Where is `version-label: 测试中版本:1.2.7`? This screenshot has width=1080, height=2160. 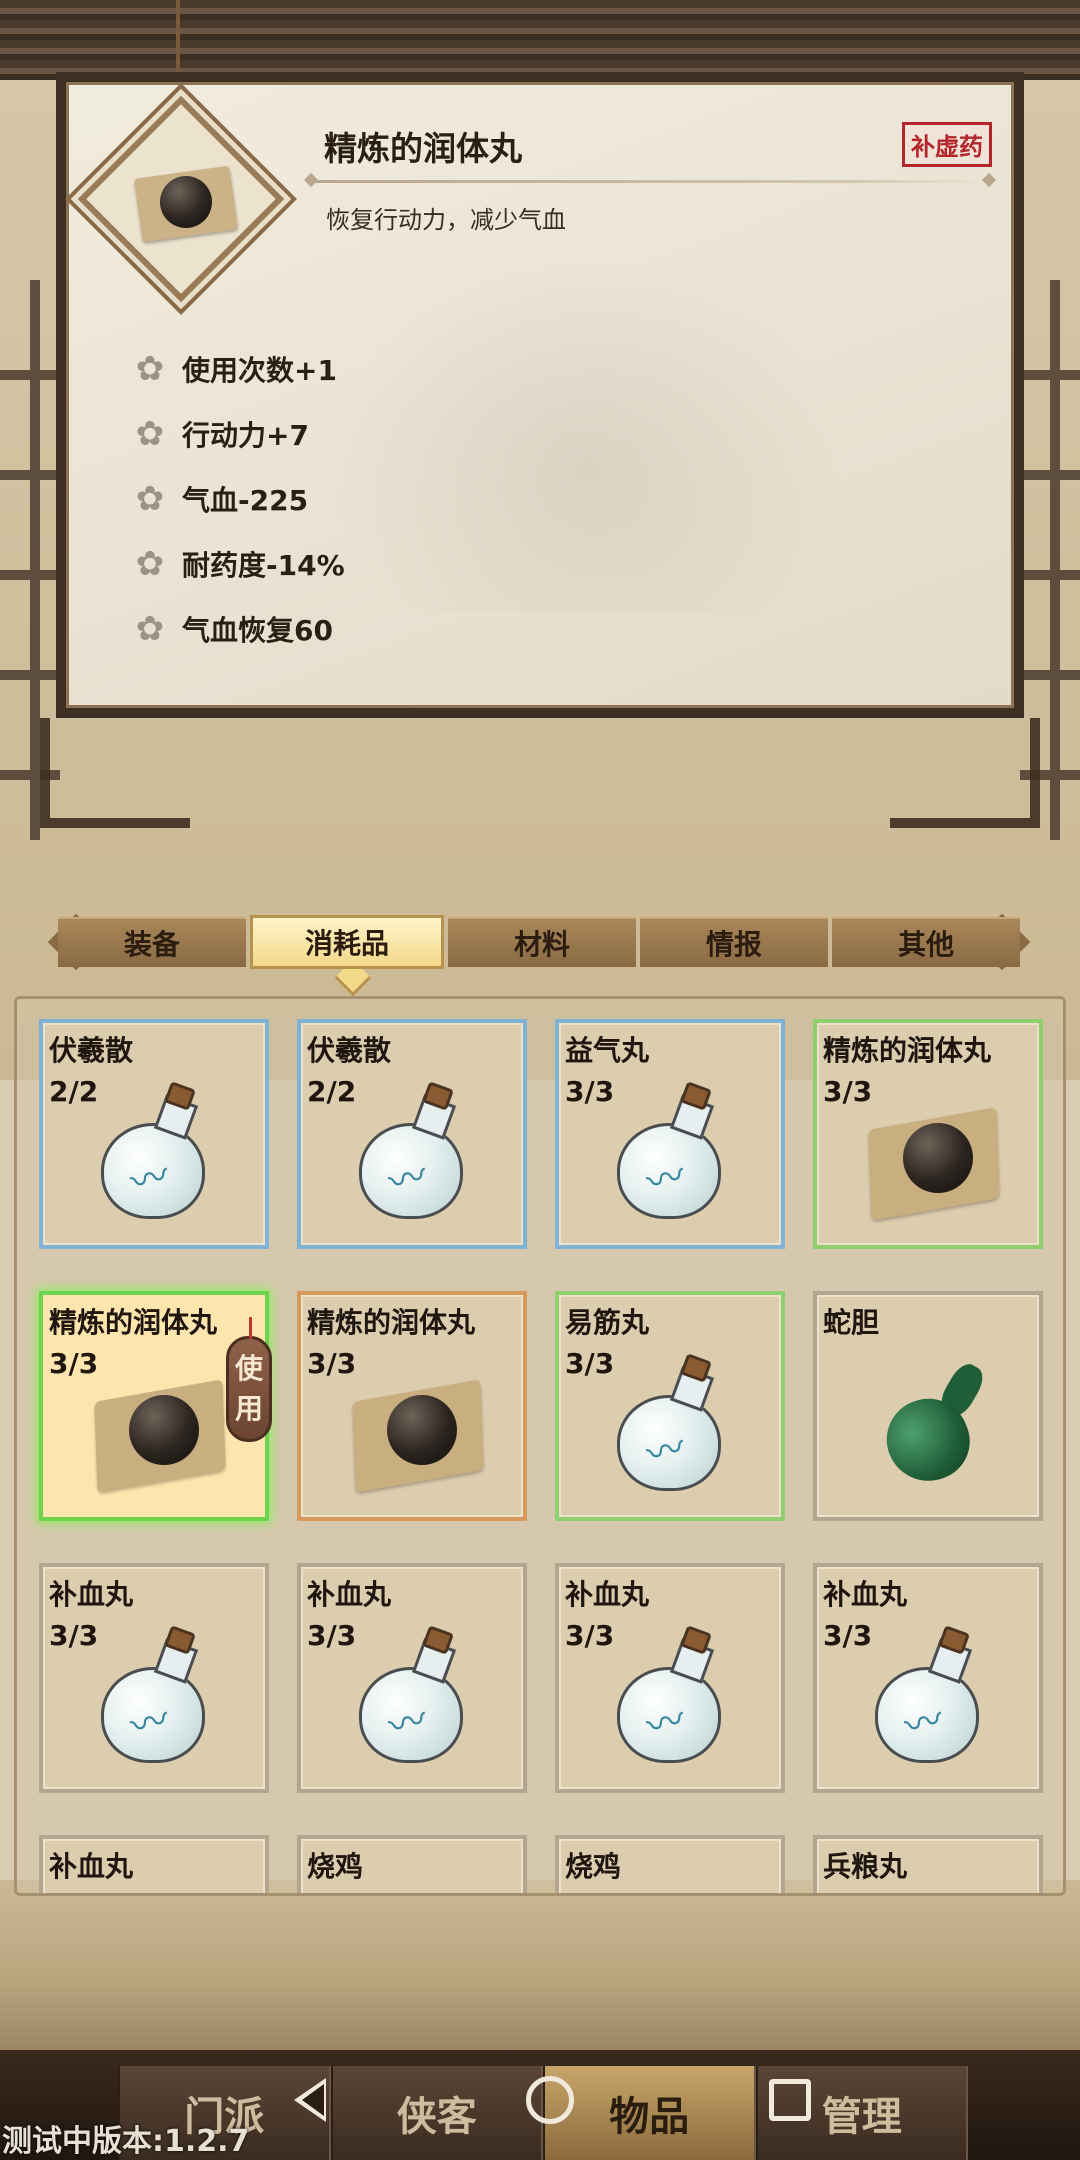 version-label: 测试中版本:1.2.7 is located at coordinates (126, 2141).